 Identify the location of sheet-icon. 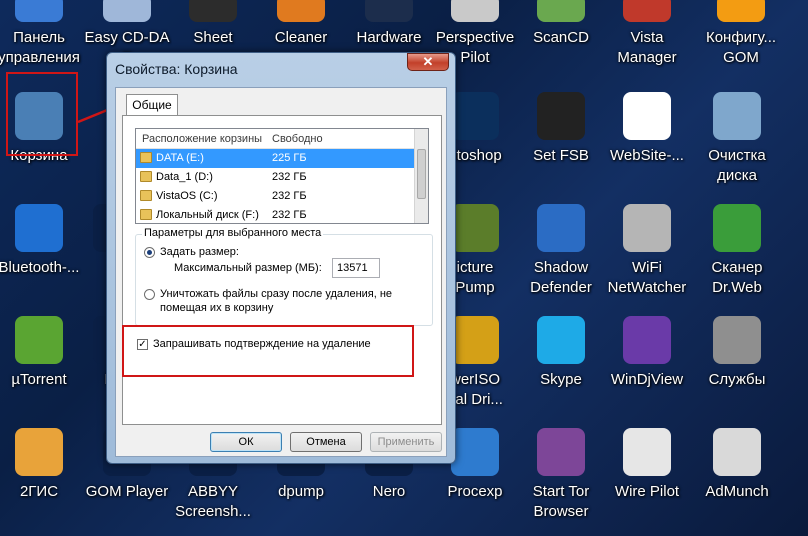
(213, 11).